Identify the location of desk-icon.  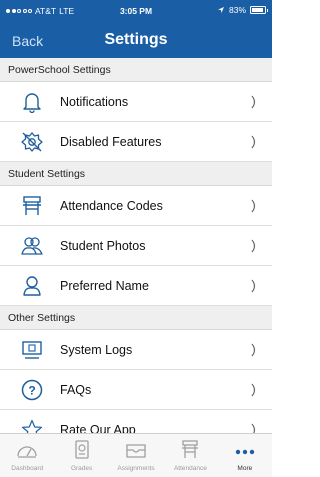
(32, 205).